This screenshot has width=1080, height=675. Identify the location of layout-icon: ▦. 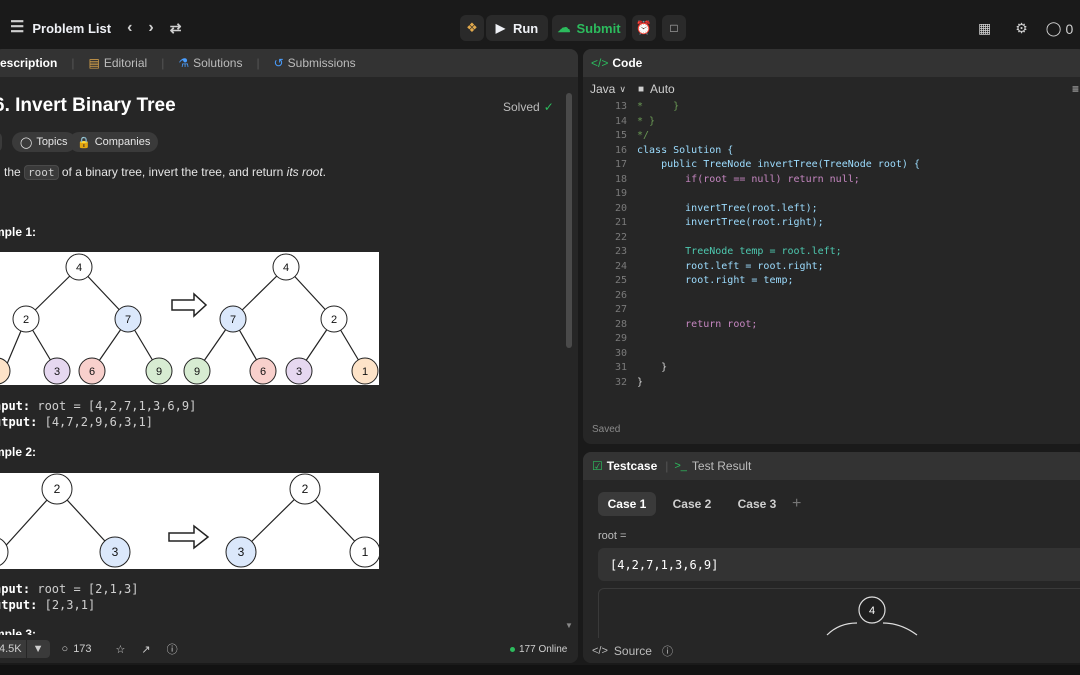
(984, 28).